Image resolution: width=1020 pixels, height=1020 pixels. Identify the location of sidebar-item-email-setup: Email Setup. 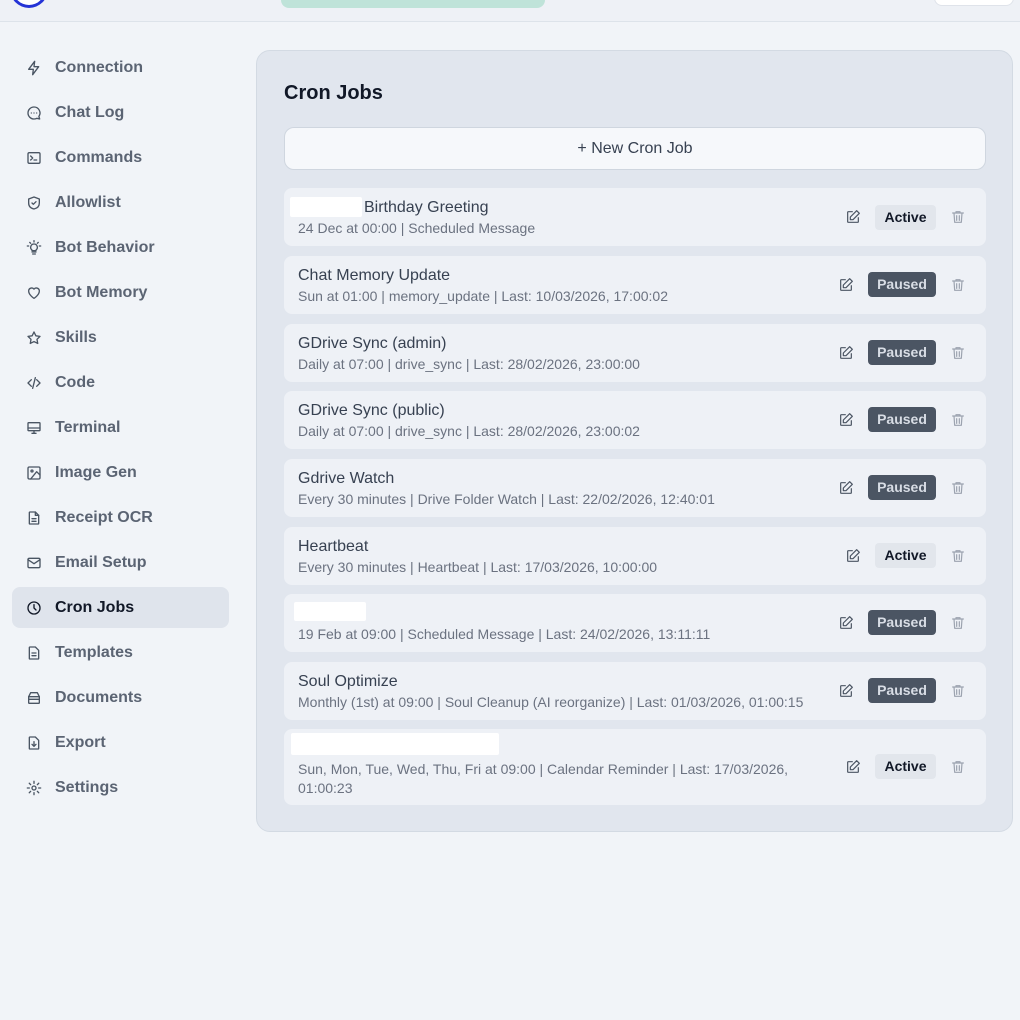
(120, 562).